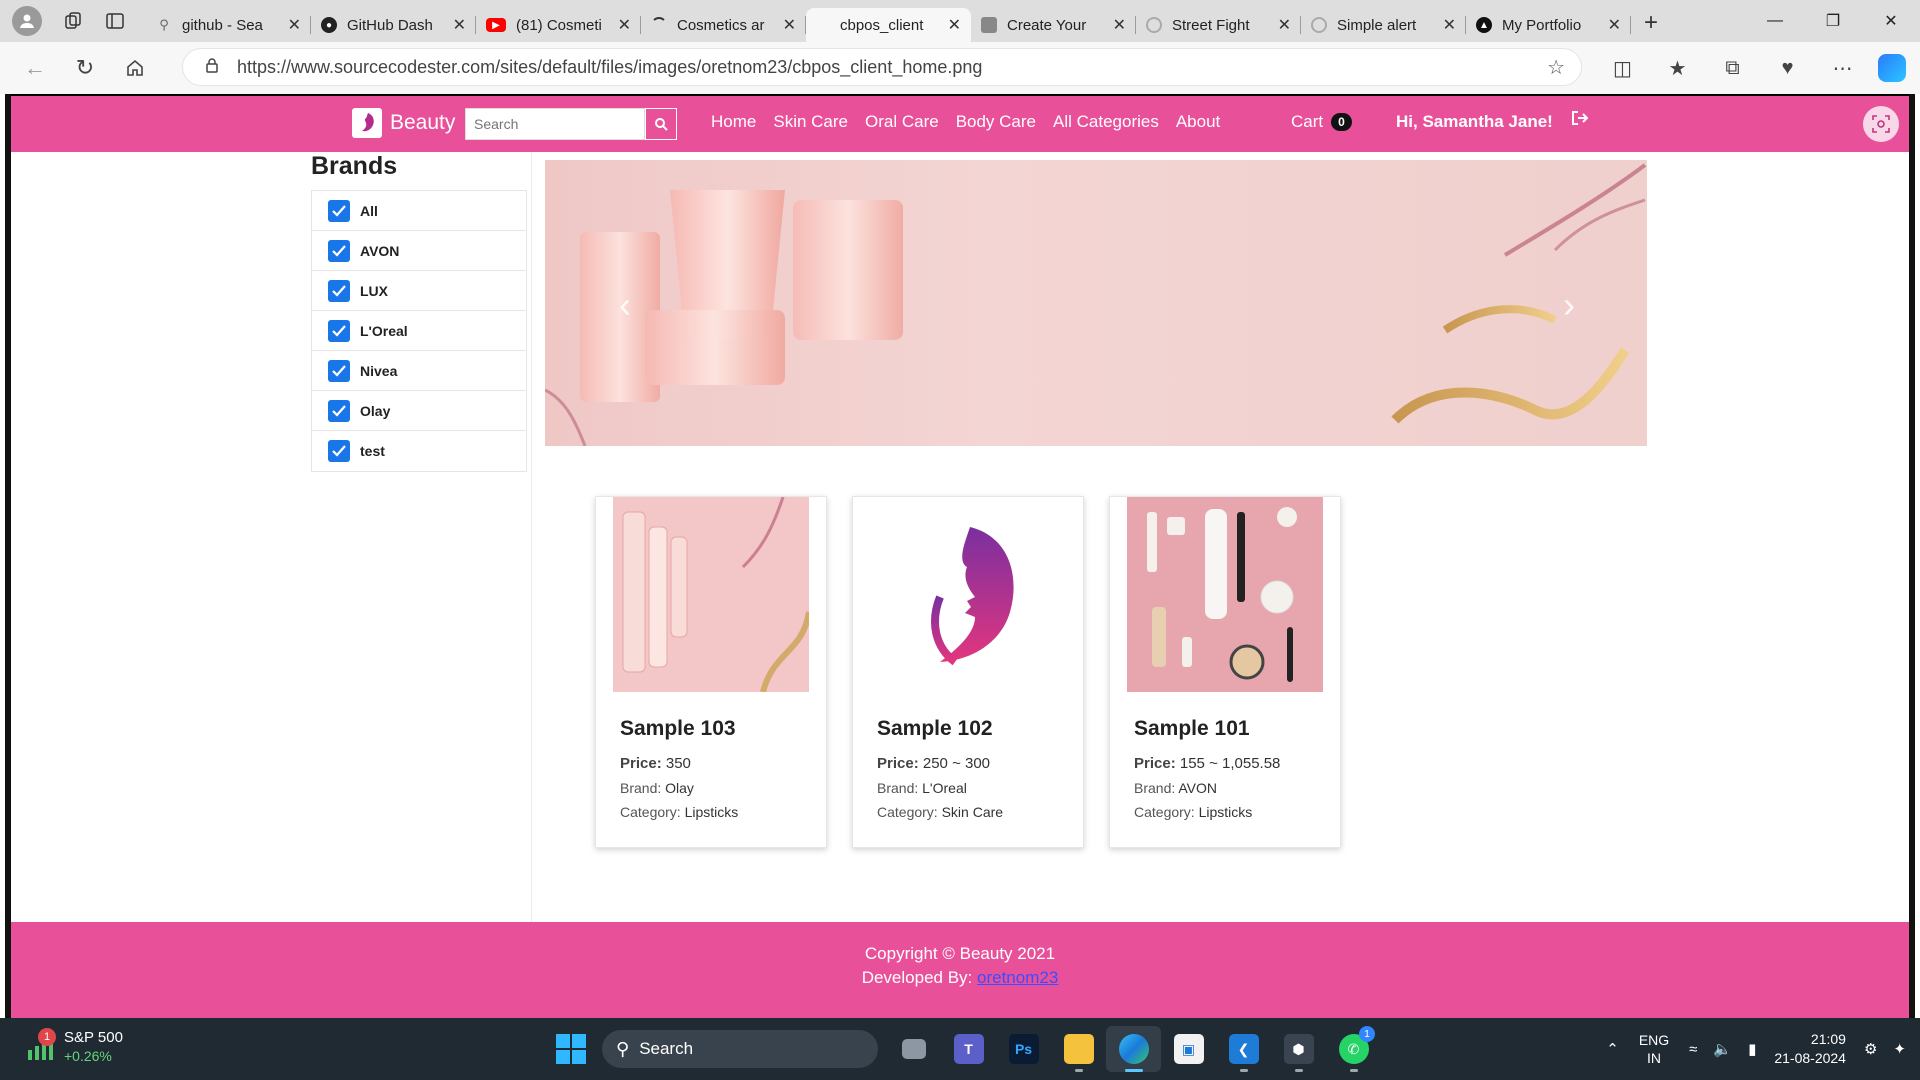 The height and width of the screenshot is (1080, 1920). What do you see at coordinates (555, 124) in the screenshot?
I see `search-input` at bounding box center [555, 124].